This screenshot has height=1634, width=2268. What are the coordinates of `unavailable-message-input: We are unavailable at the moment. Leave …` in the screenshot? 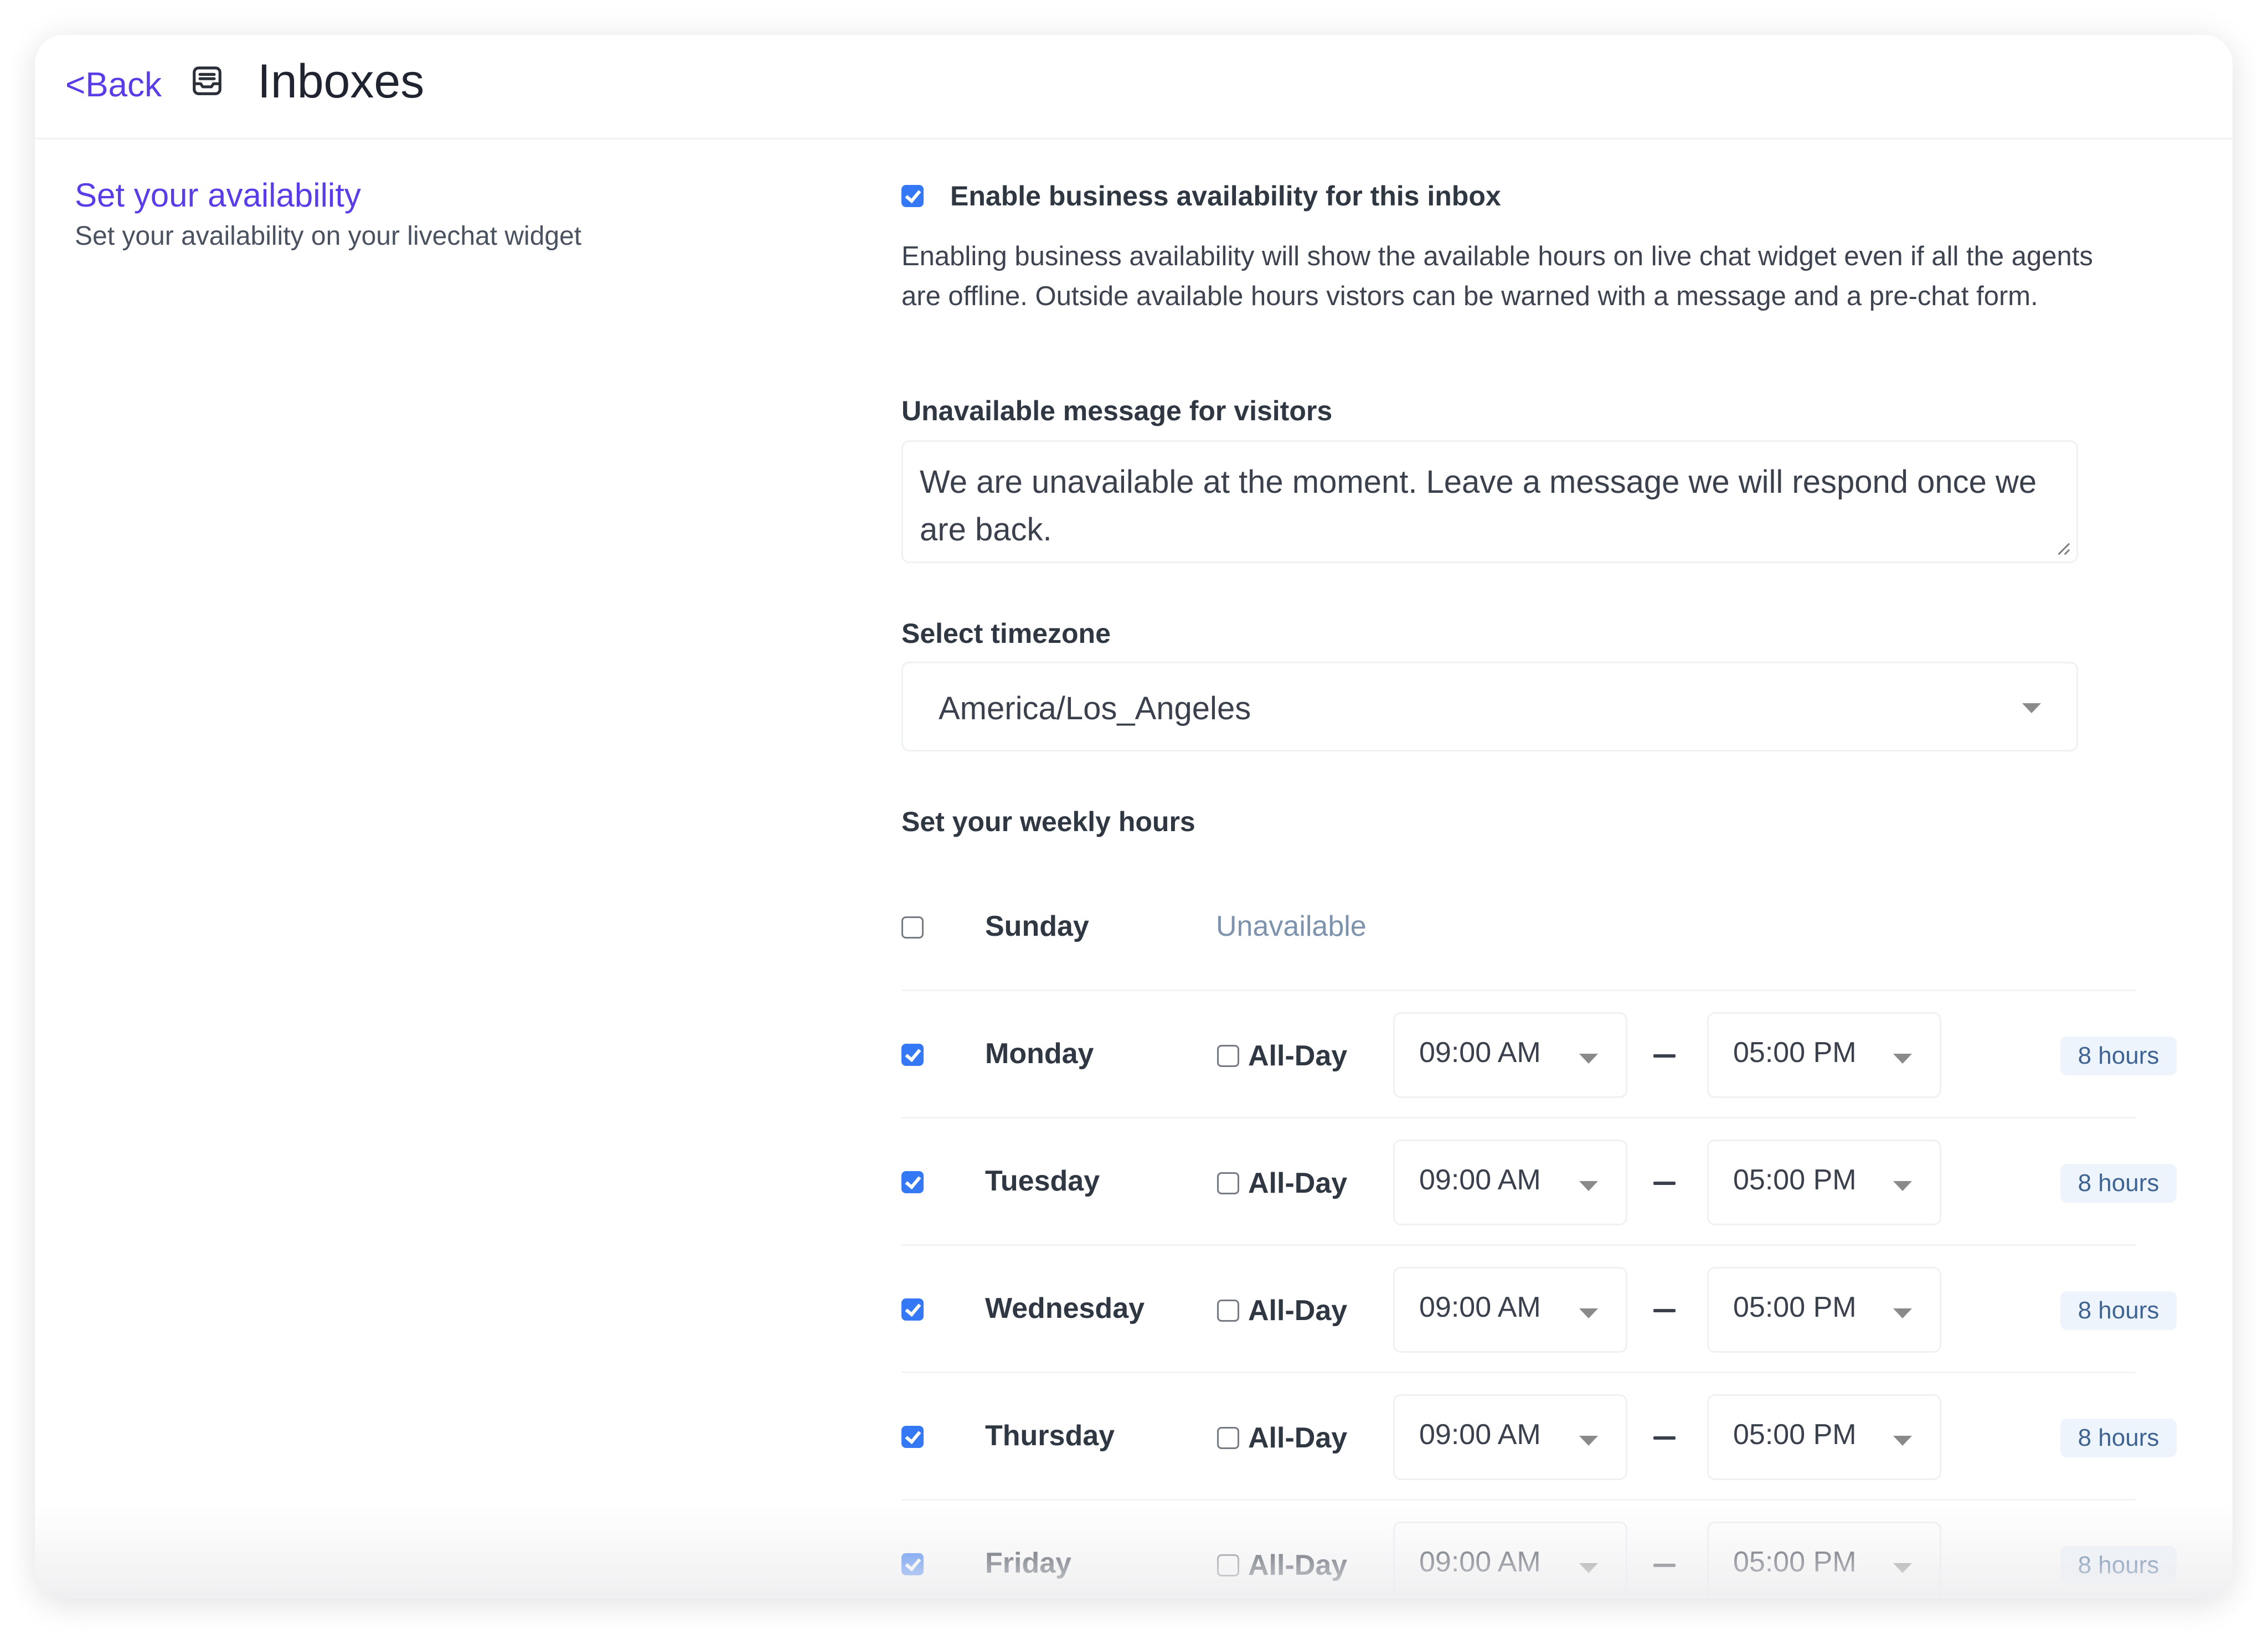 It's located at (1489, 501).